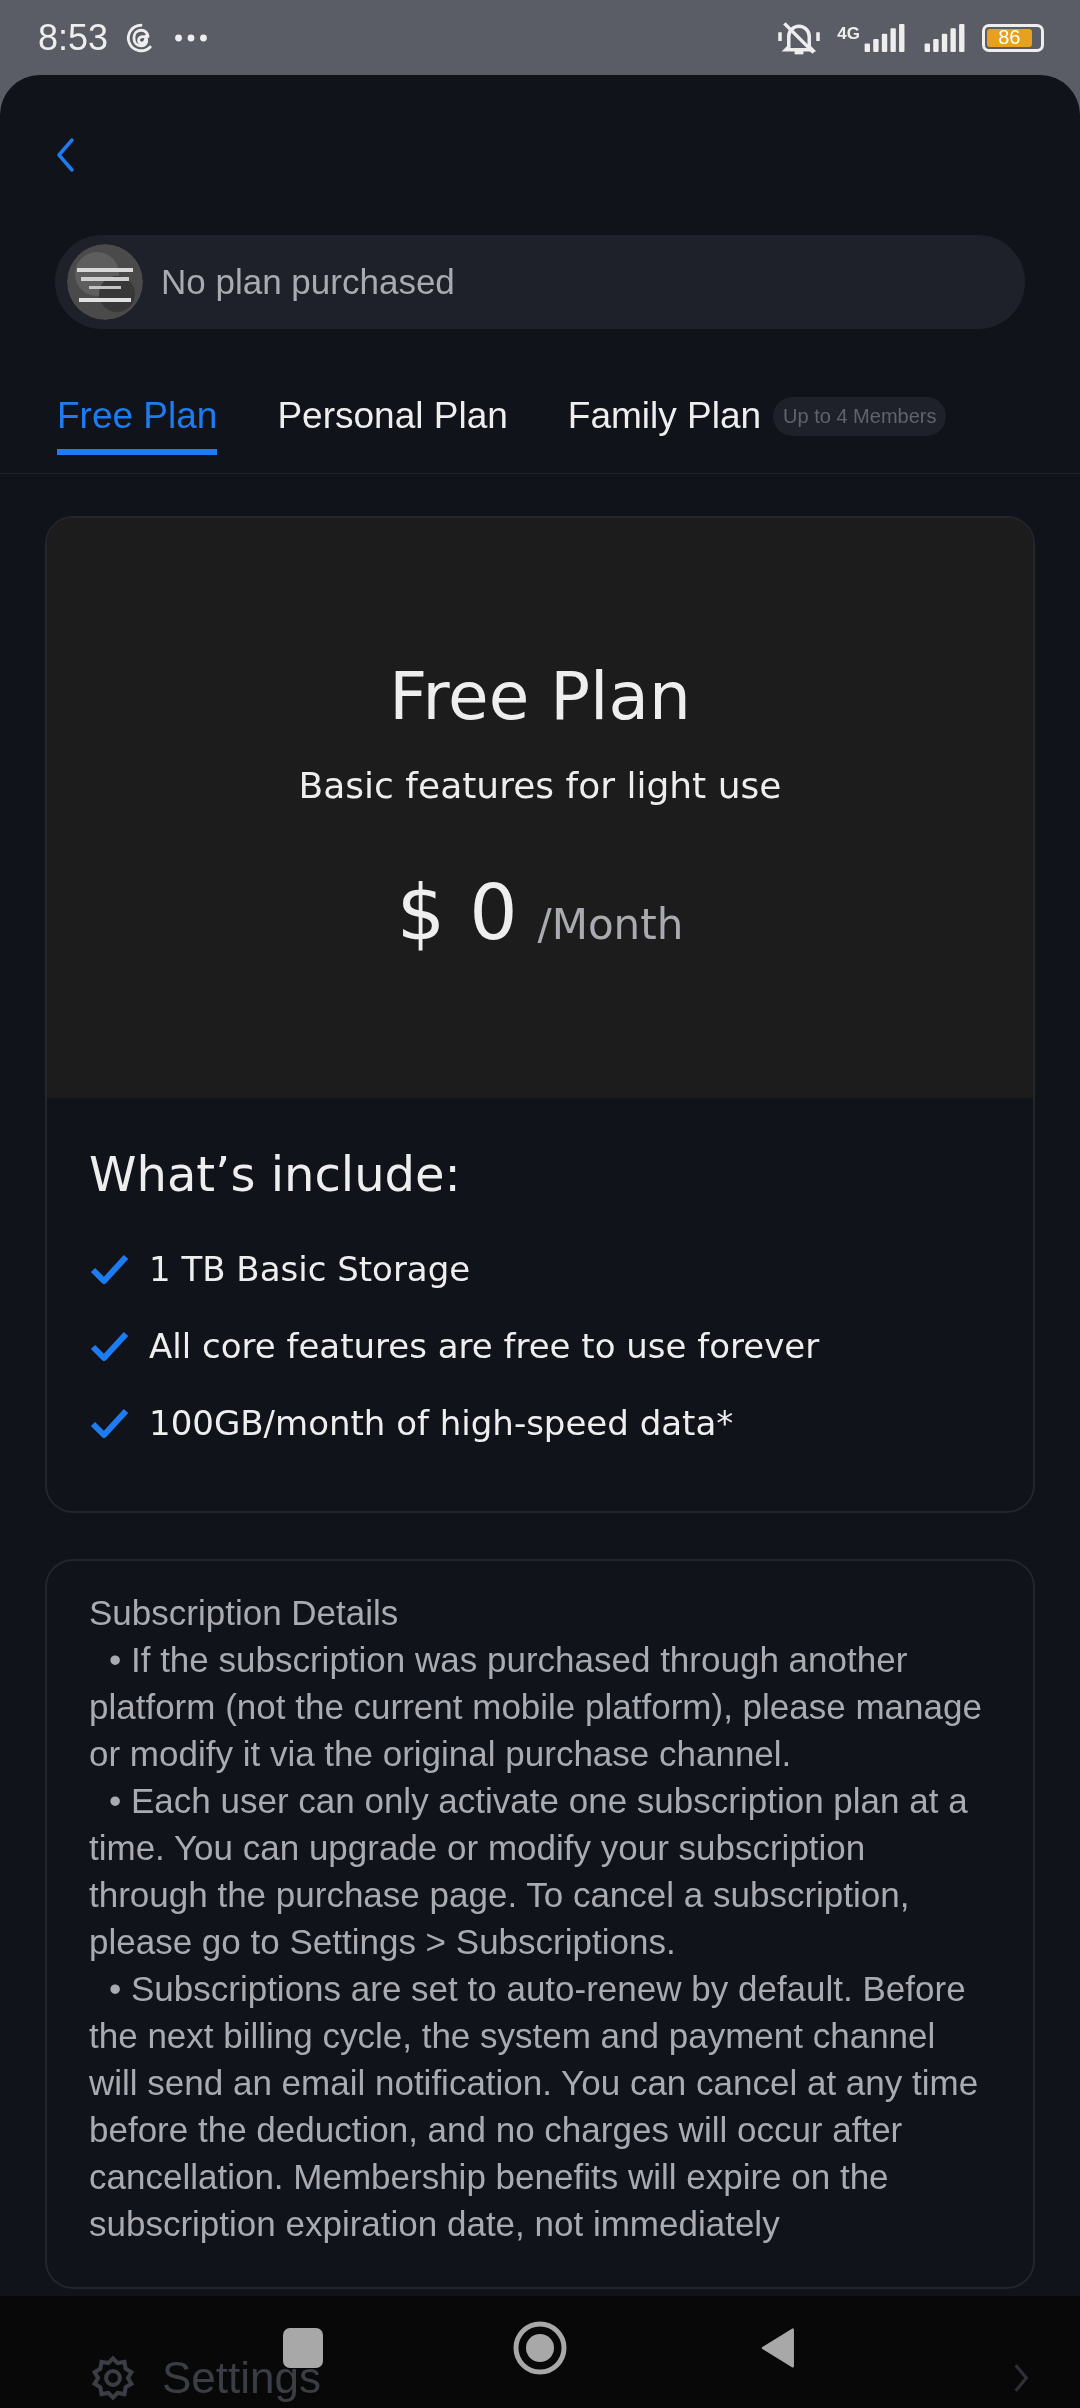 Image resolution: width=1080 pixels, height=2408 pixels. Describe the element at coordinates (242, 2378) in the screenshot. I see `settings-label: Settings` at that location.